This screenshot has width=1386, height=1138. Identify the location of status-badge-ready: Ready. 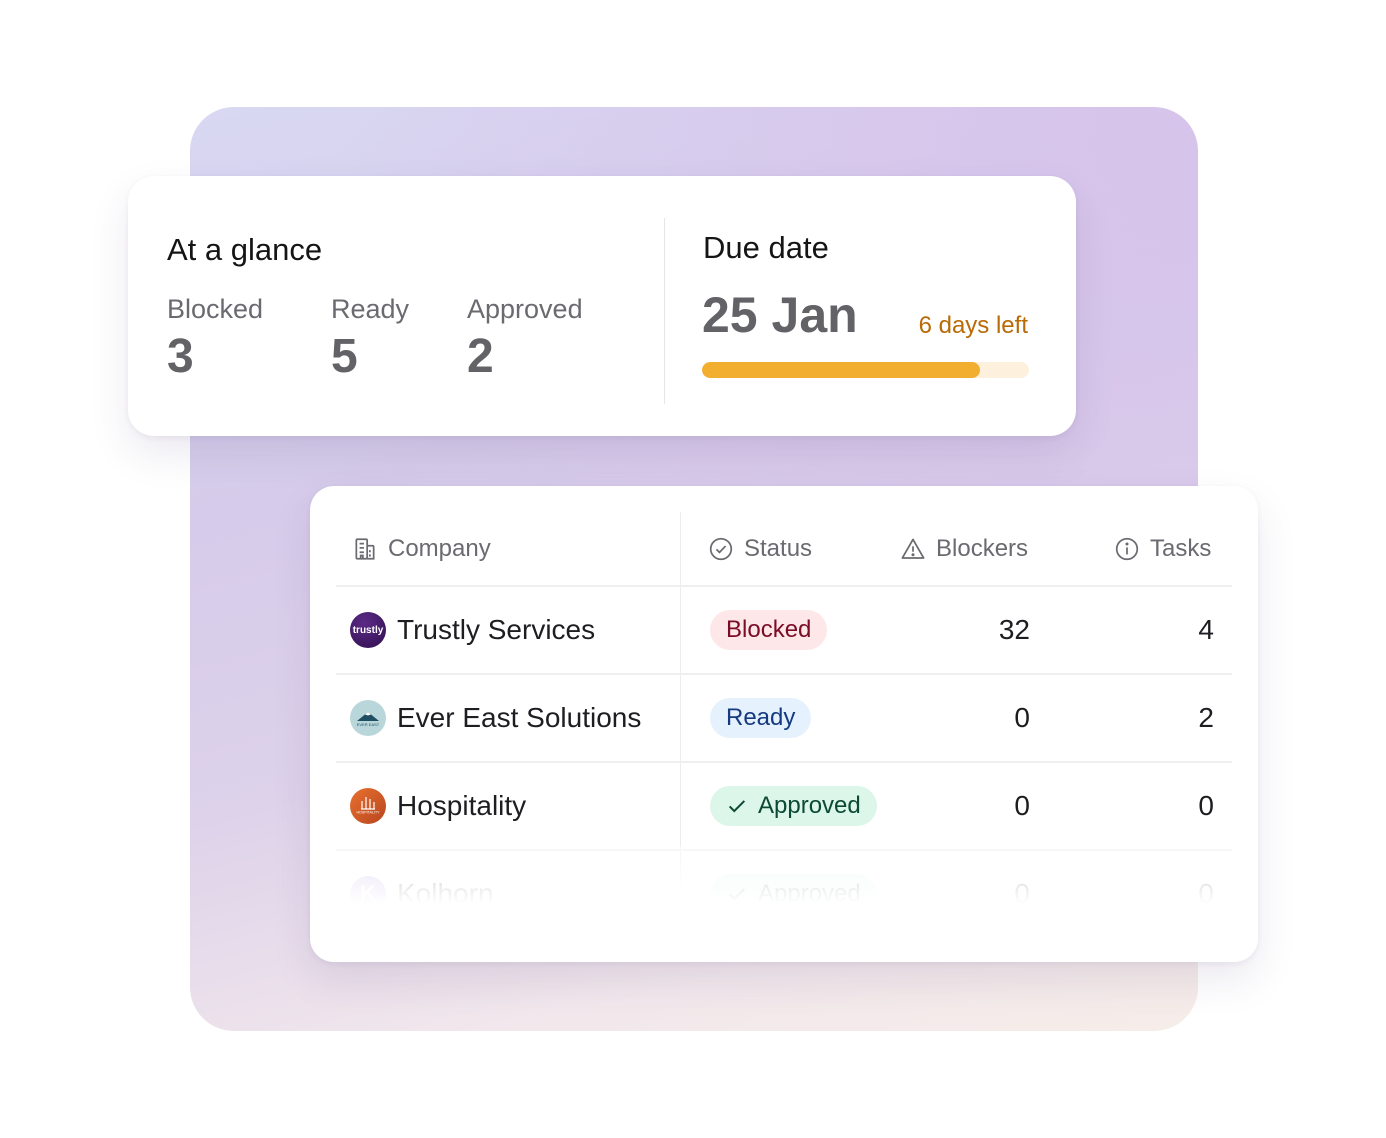
(761, 718).